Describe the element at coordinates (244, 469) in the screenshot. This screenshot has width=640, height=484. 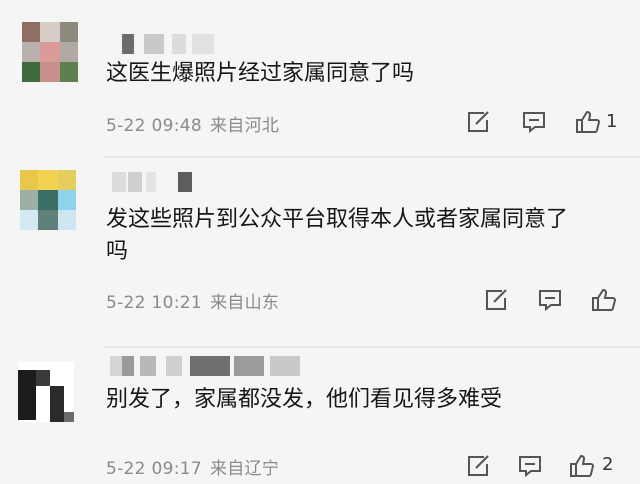
I see `comment-location: 来自辽宁` at that location.